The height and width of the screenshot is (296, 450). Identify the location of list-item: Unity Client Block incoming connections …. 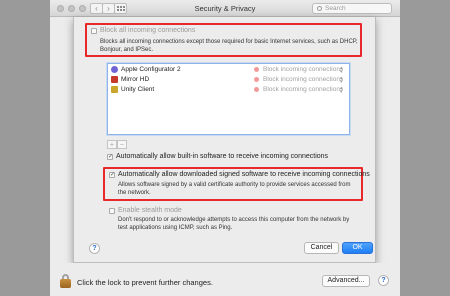
(228, 90).